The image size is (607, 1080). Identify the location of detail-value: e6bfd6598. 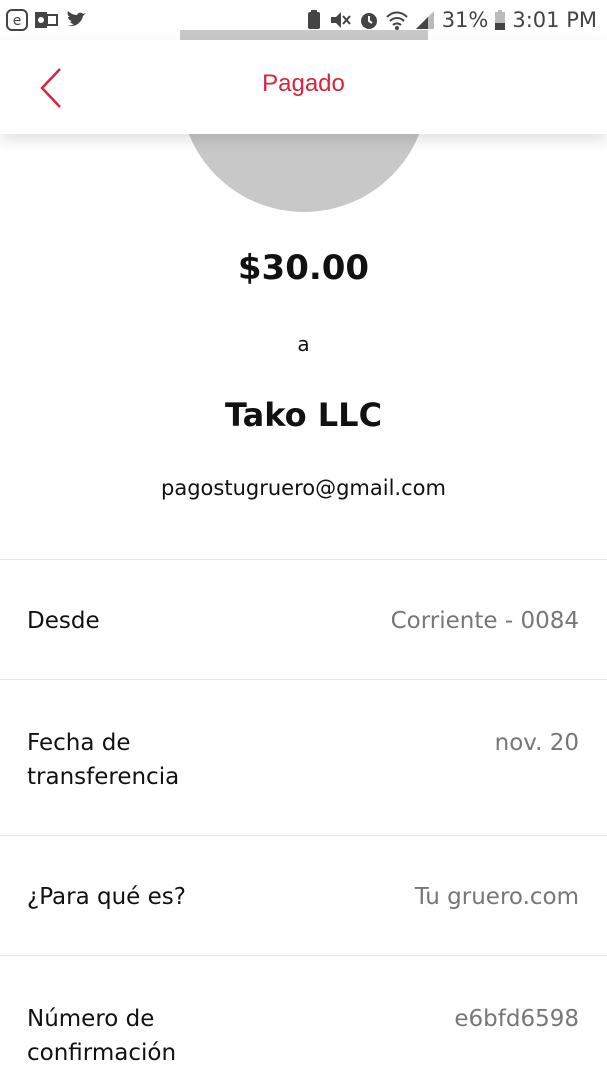
(516, 1019).